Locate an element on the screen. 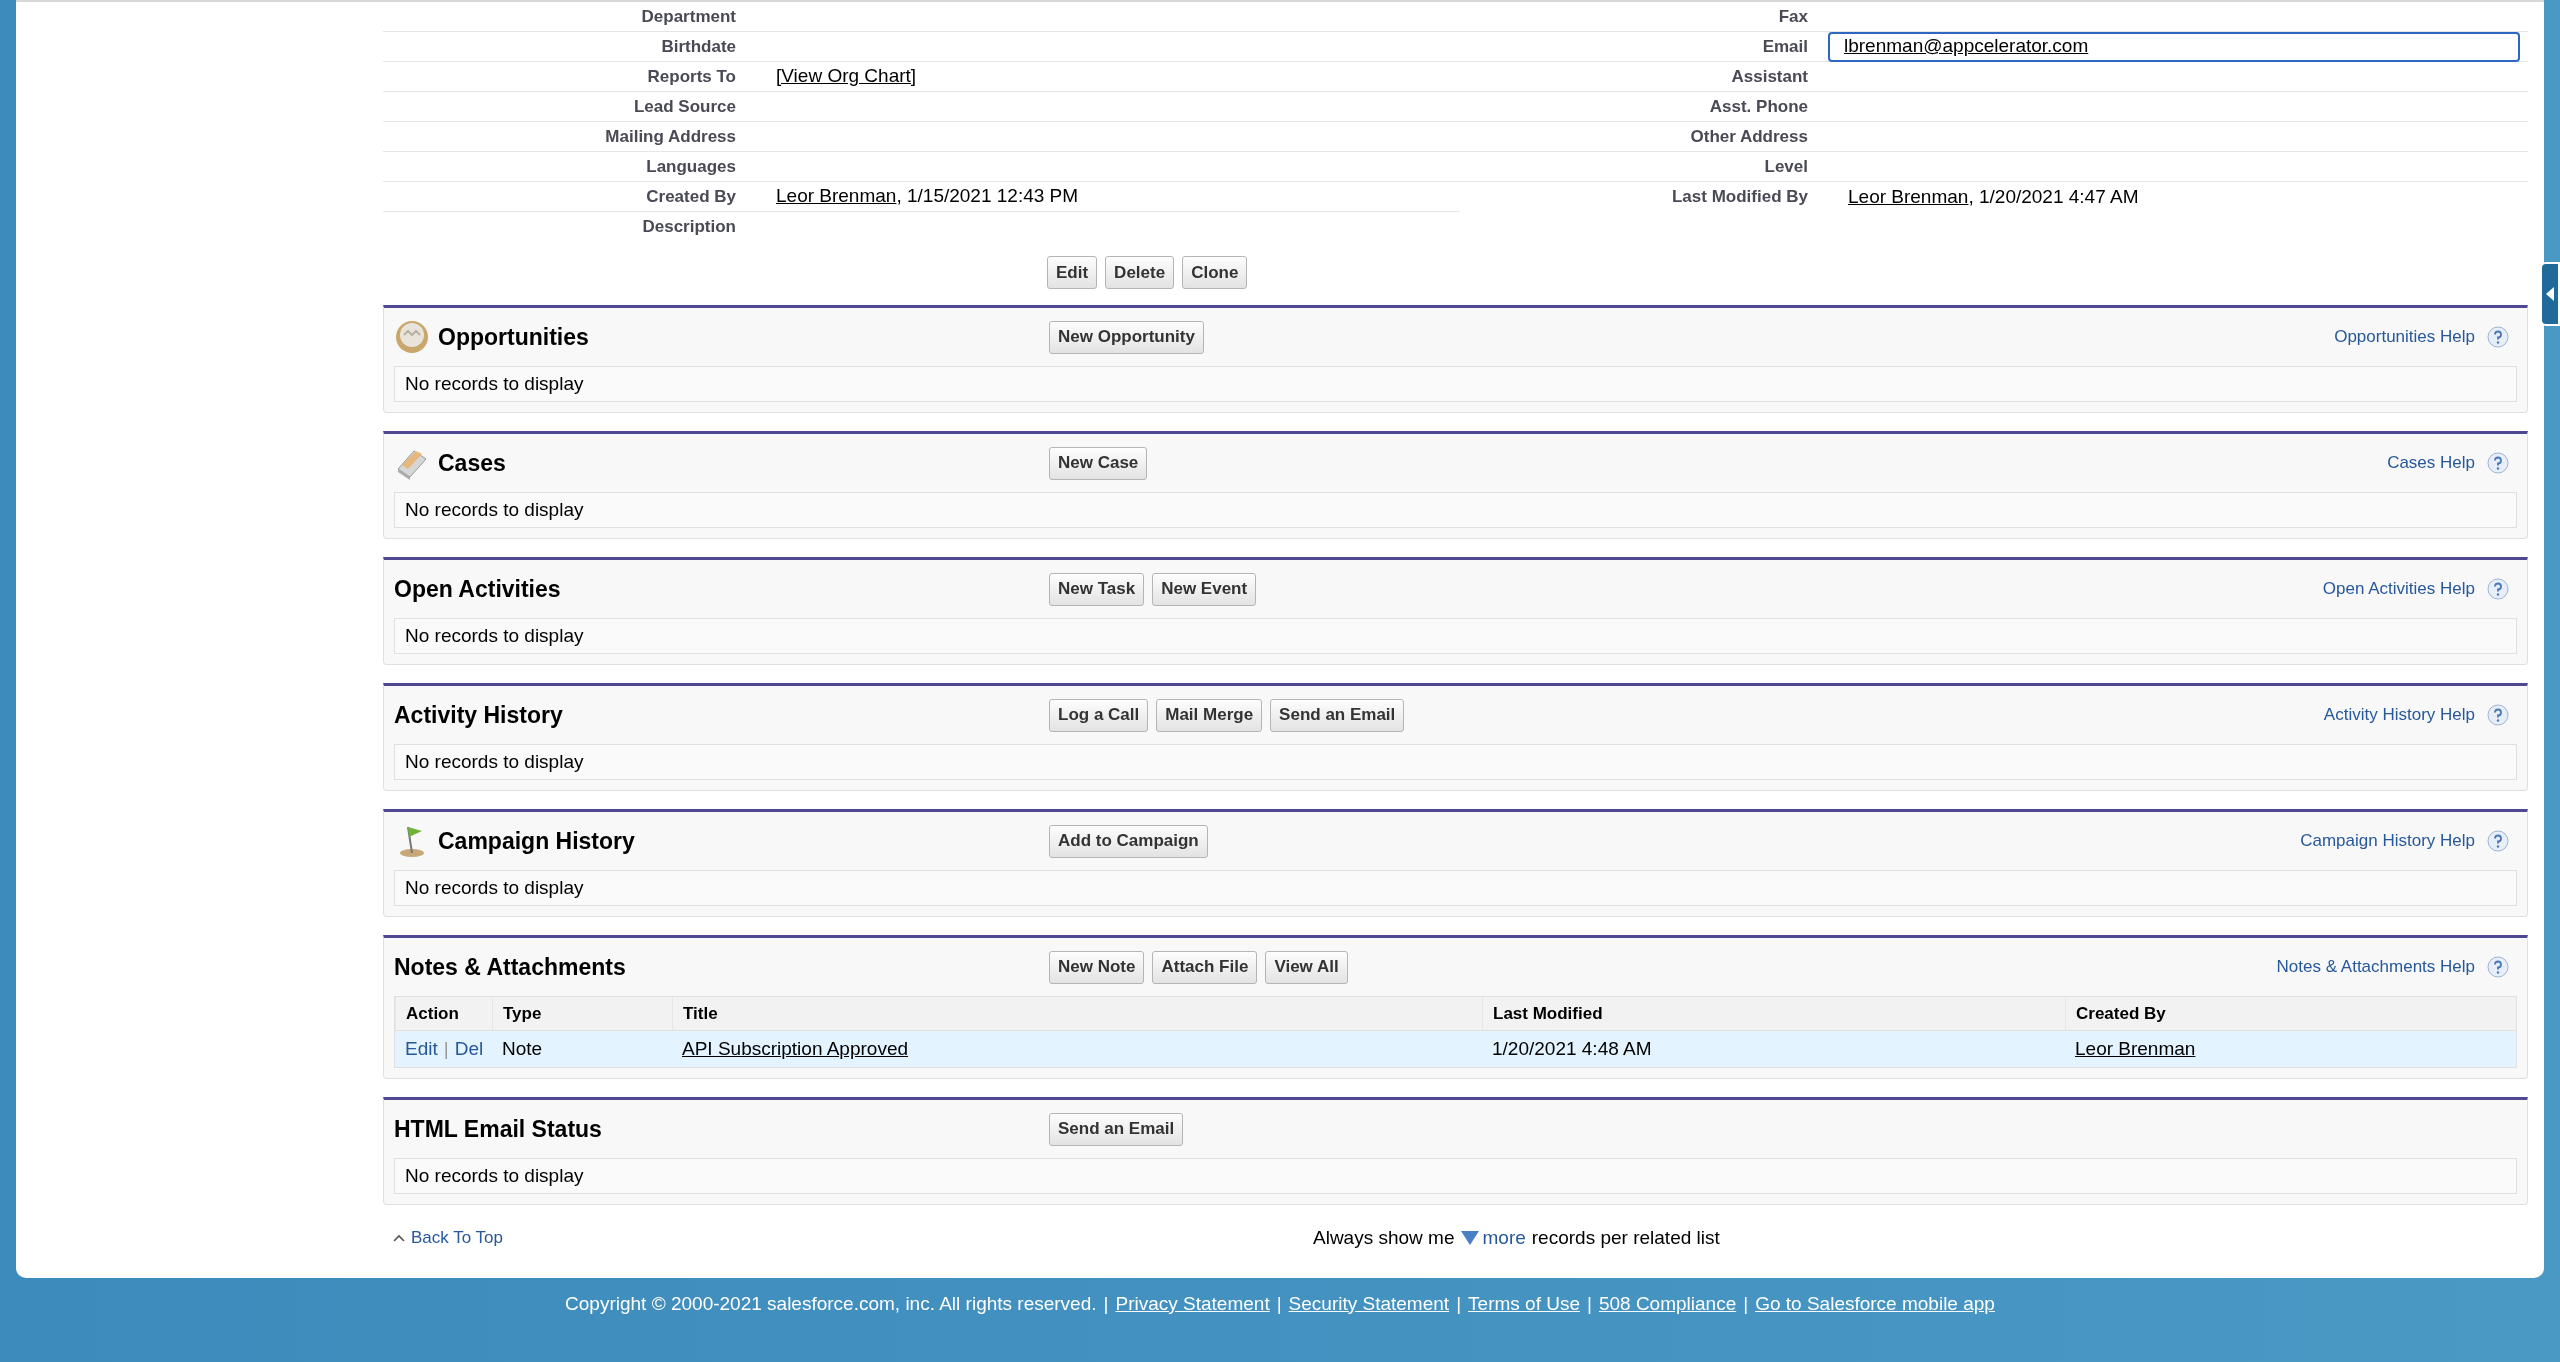 This screenshot has width=2560, height=1362. action-button: Delete is located at coordinates (1140, 272).